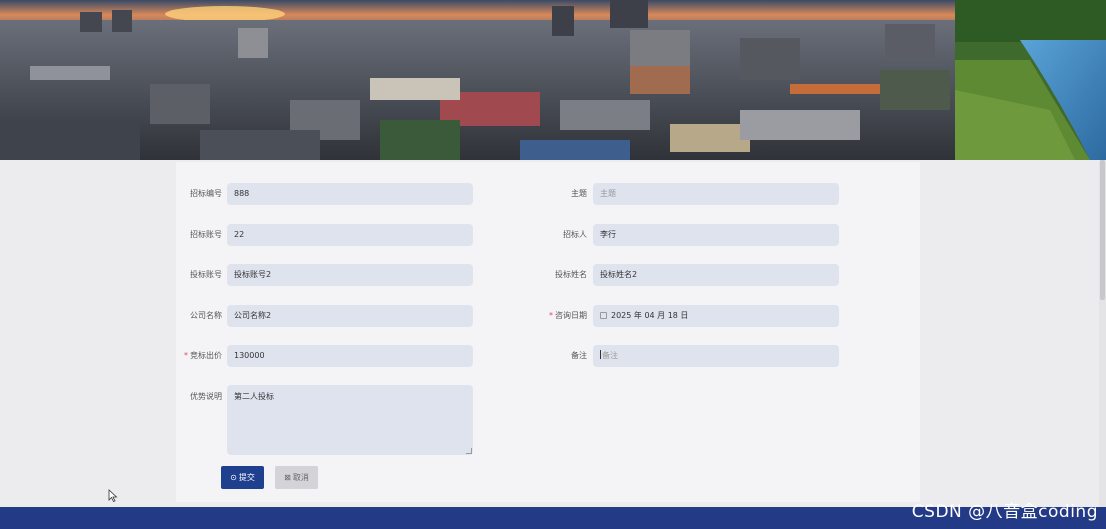 The width and height of the screenshot is (1106, 529). I want to click on text-caret, so click(600, 354).